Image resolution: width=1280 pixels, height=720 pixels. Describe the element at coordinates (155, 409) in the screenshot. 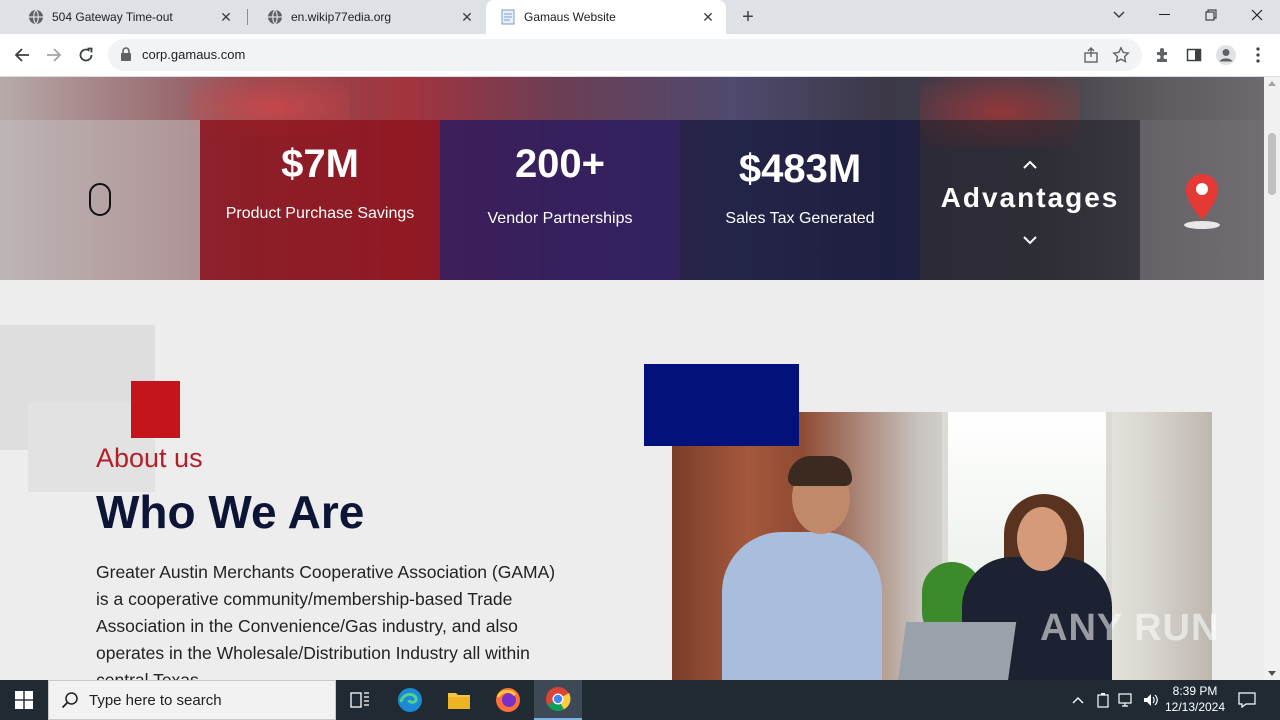

I see `decor-red-square` at that location.